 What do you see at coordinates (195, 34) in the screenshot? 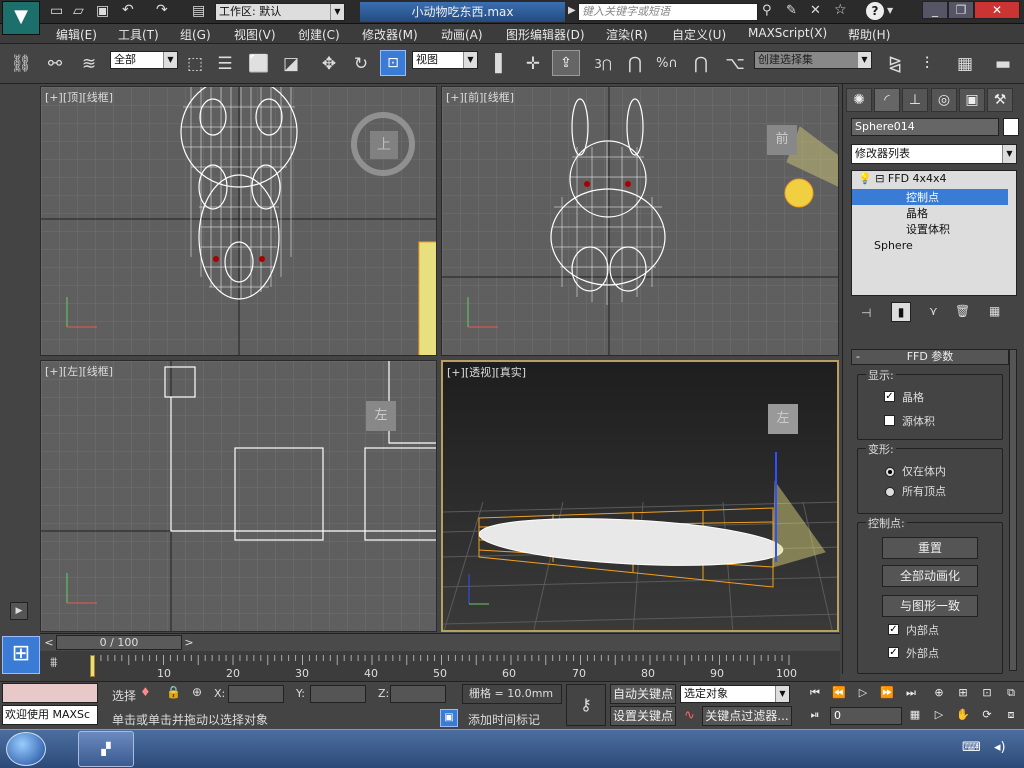
I see `menu-group: 组(G)` at bounding box center [195, 34].